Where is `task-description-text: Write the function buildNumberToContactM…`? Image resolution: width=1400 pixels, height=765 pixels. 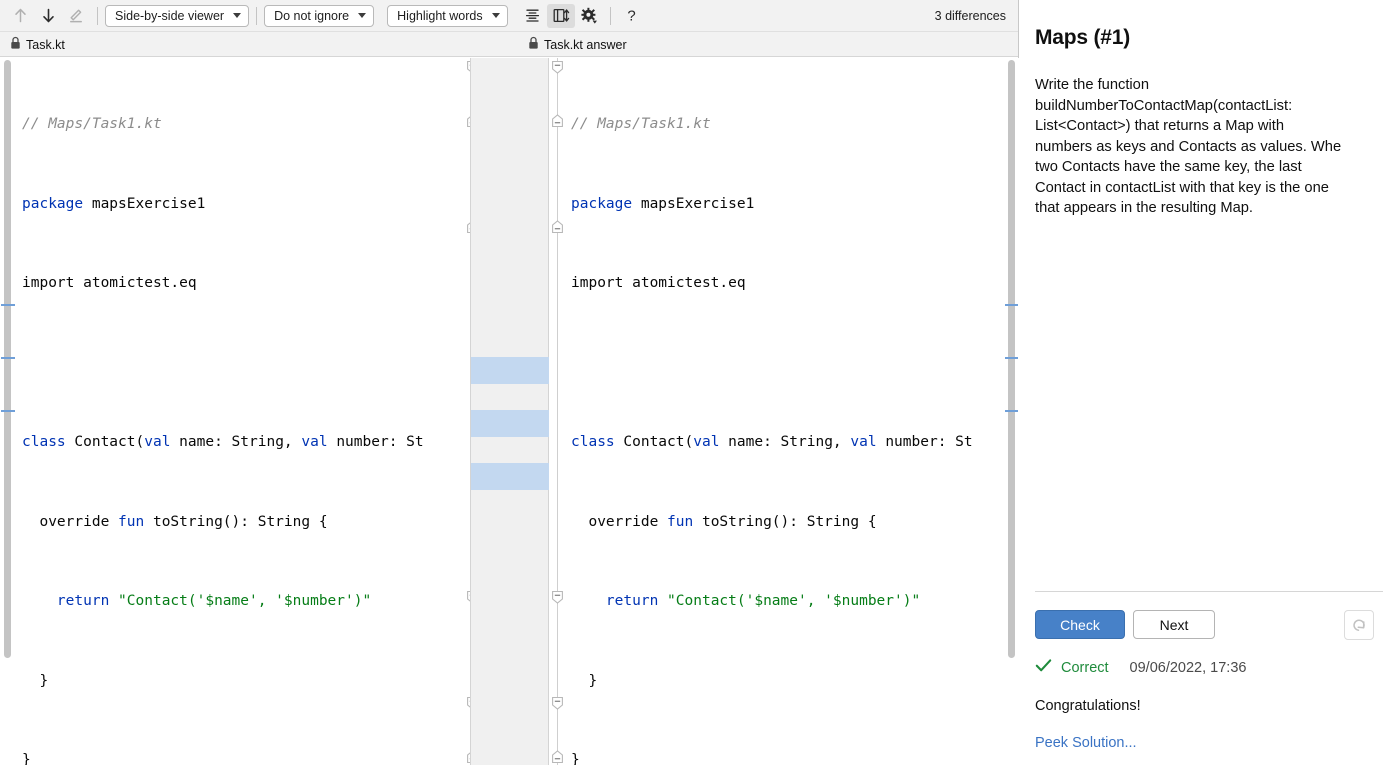 task-description-text: Write the function buildNumberToContactM… is located at coordinates (1188, 146).